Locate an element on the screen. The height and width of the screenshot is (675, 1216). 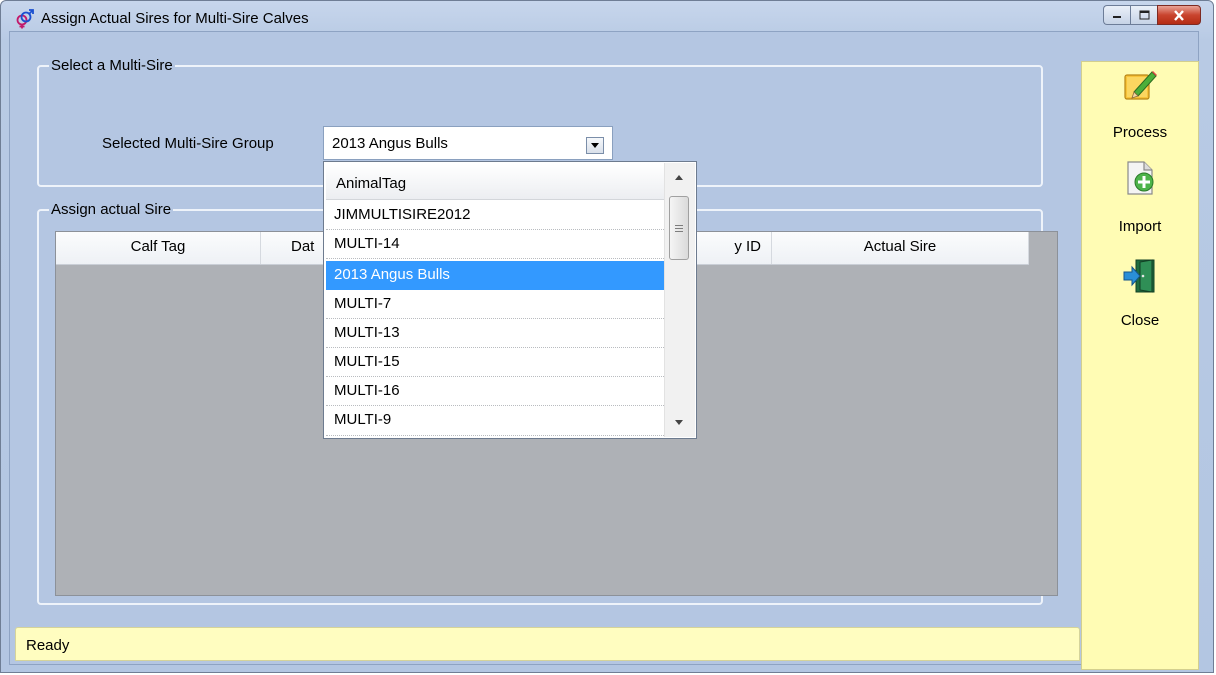
combo-dropdown-button is located at coordinates (595, 145).